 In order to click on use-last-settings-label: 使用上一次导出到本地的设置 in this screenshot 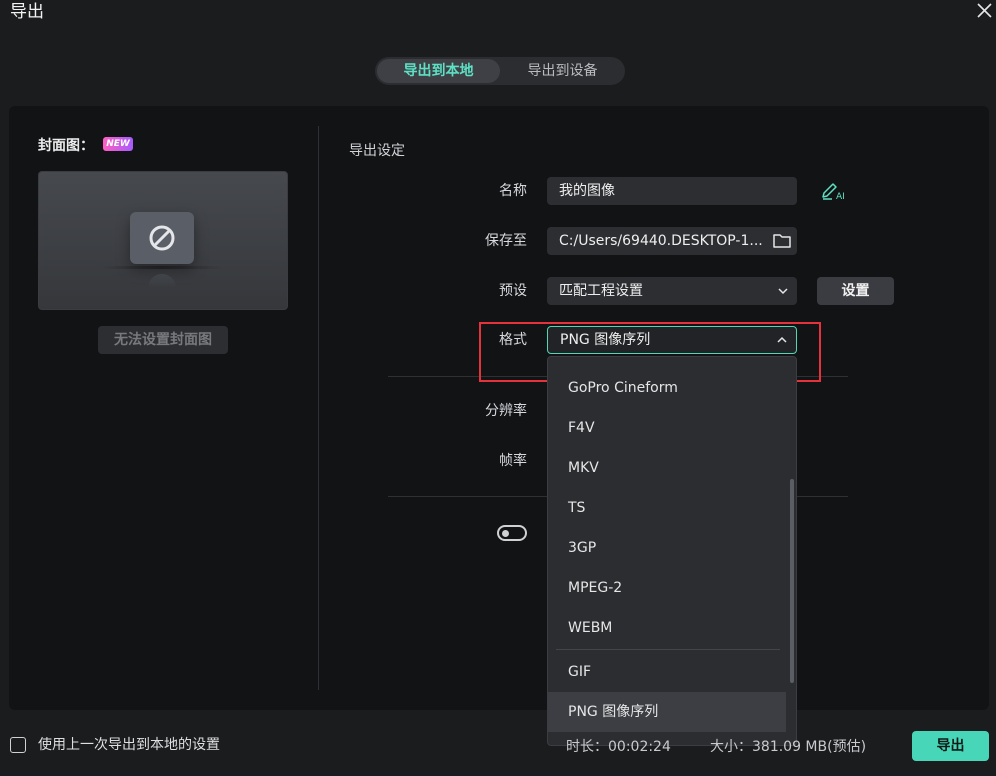, I will do `click(129, 745)`.